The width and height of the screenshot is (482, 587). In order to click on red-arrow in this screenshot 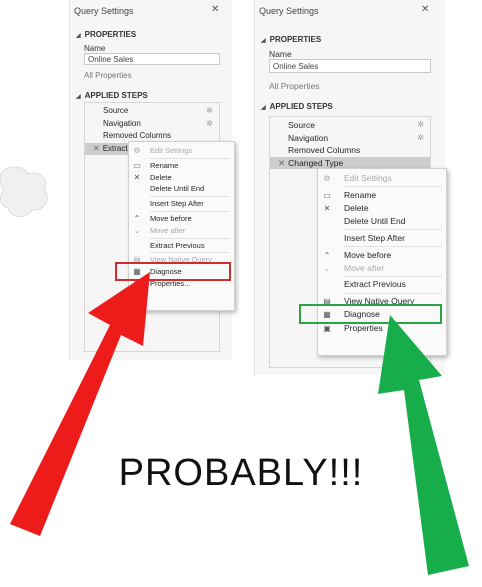, I will do `click(80, 404)`.